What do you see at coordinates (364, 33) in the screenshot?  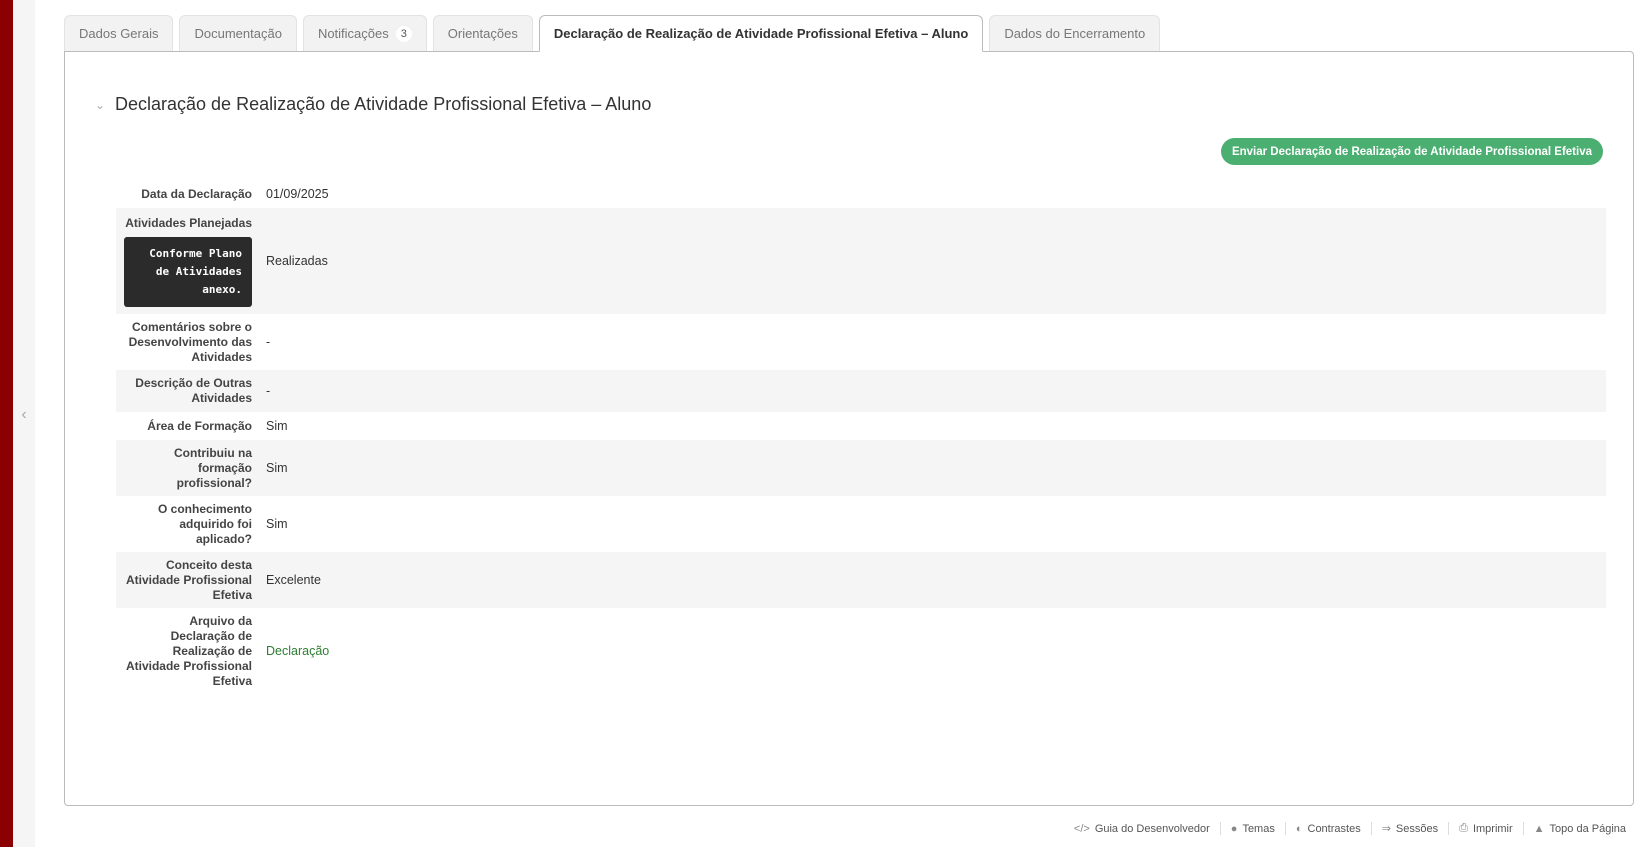 I see `tab-notificacoes: Notificações 3` at bounding box center [364, 33].